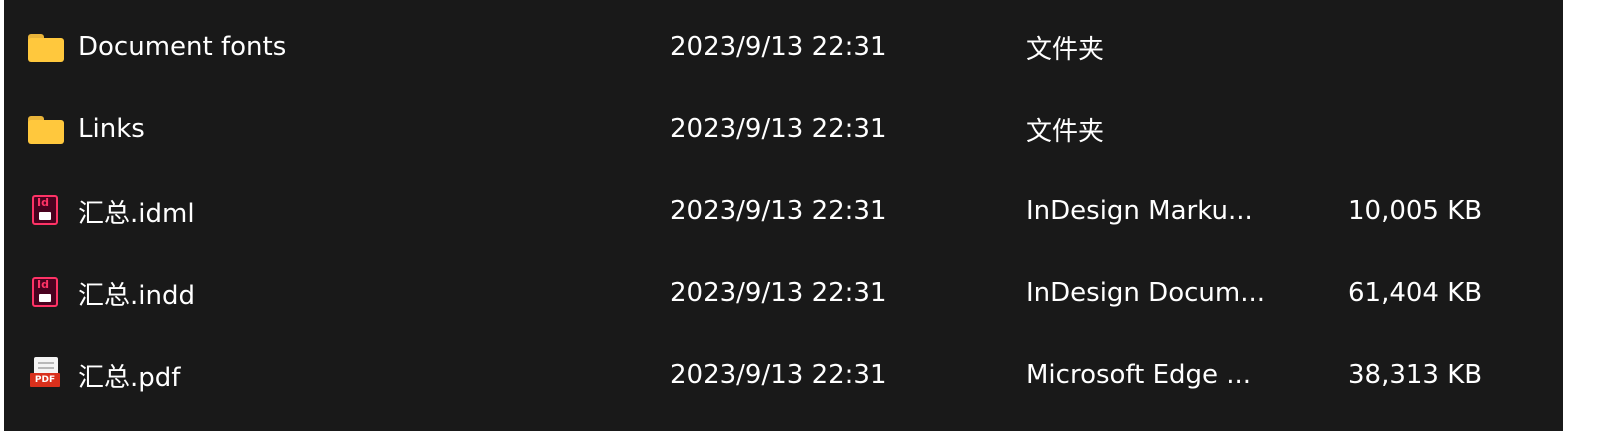 The height and width of the screenshot is (431, 1599). I want to click on file-size: 10,005 KB, so click(1415, 211).